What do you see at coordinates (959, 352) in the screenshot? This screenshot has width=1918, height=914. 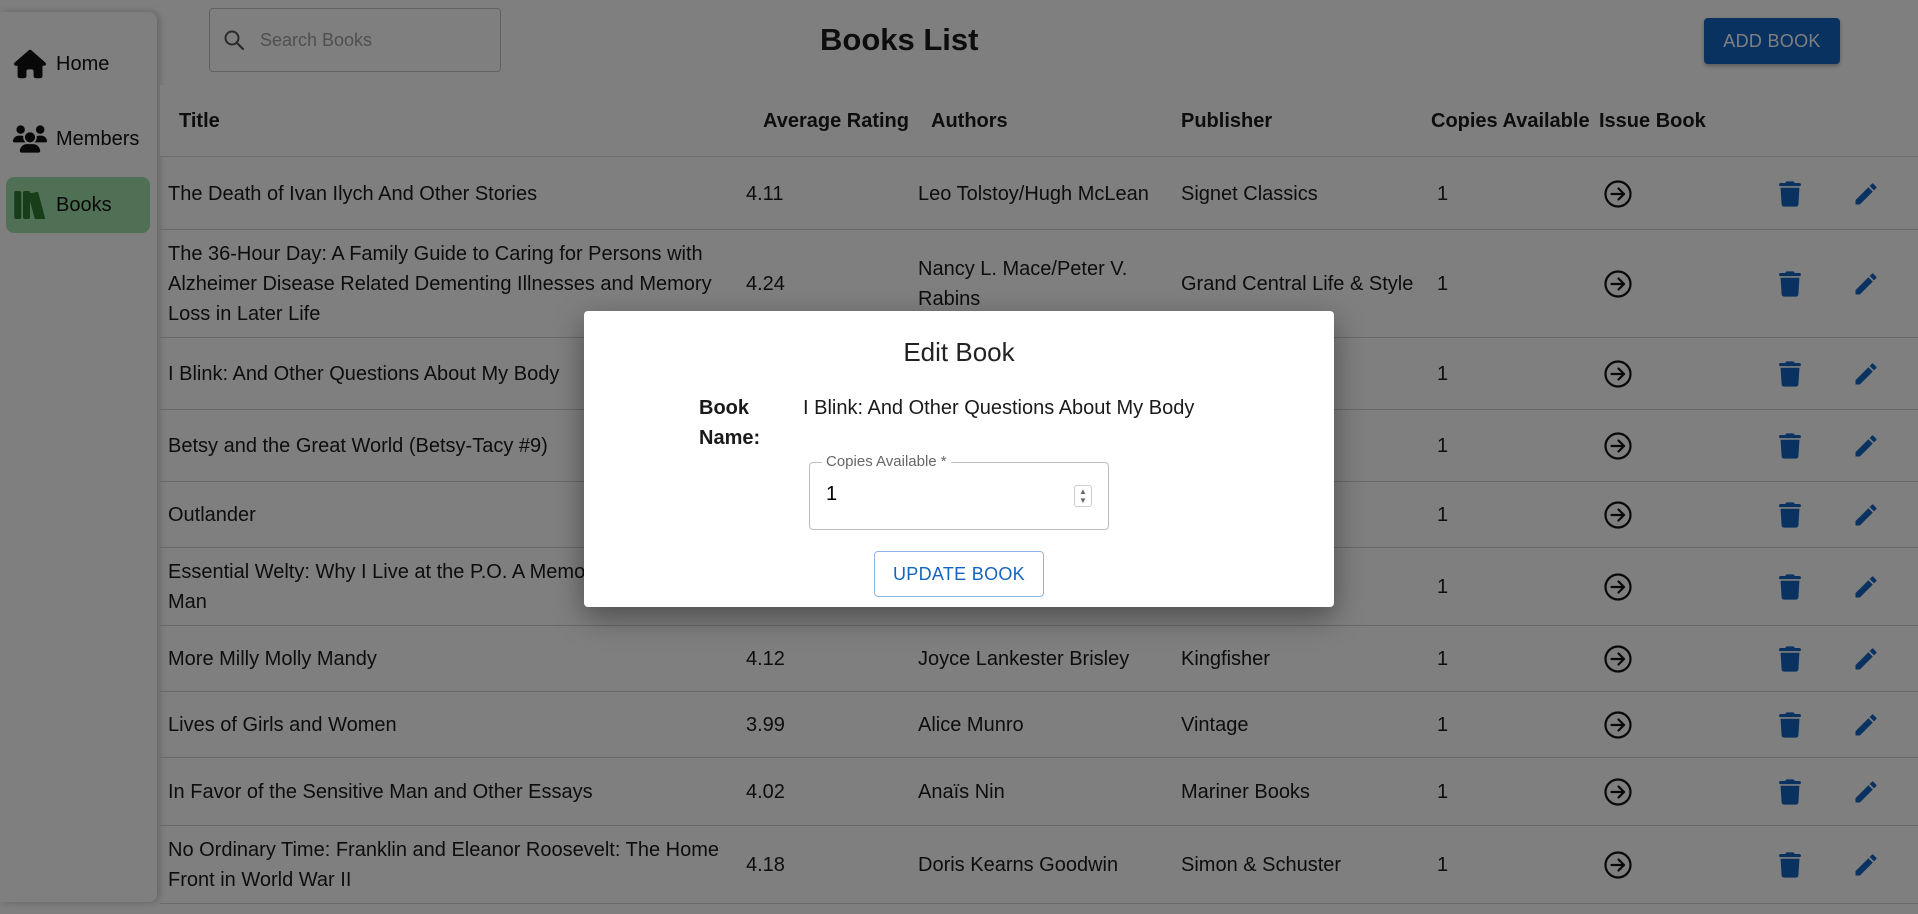 I see `dialog-title: Edit Book` at bounding box center [959, 352].